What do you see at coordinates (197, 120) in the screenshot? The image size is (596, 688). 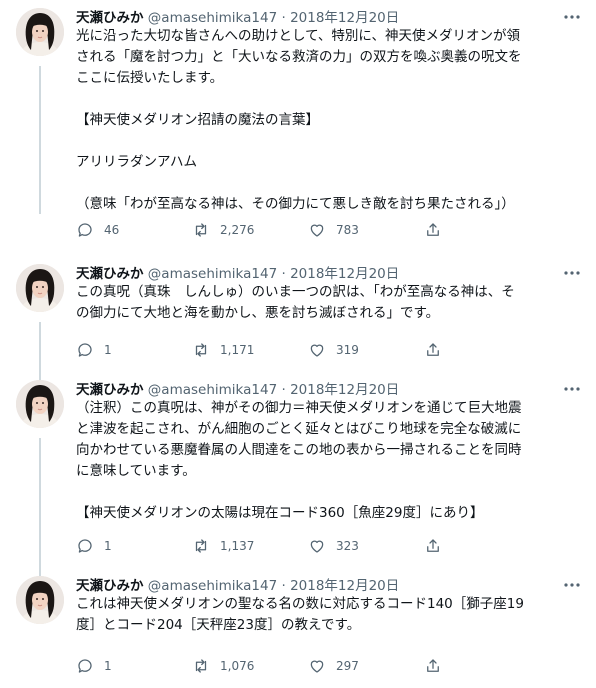 I see `tweet-line: 【神天使メダリオン招請の魔法の言葉】` at bounding box center [197, 120].